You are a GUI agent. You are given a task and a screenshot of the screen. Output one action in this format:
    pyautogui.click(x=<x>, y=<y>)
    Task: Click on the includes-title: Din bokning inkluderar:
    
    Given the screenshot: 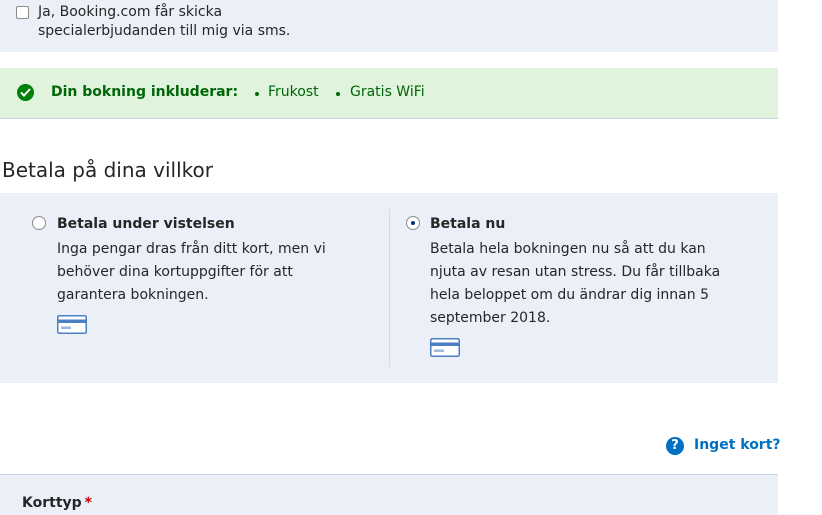 What is the action you would take?
    pyautogui.click(x=145, y=92)
    